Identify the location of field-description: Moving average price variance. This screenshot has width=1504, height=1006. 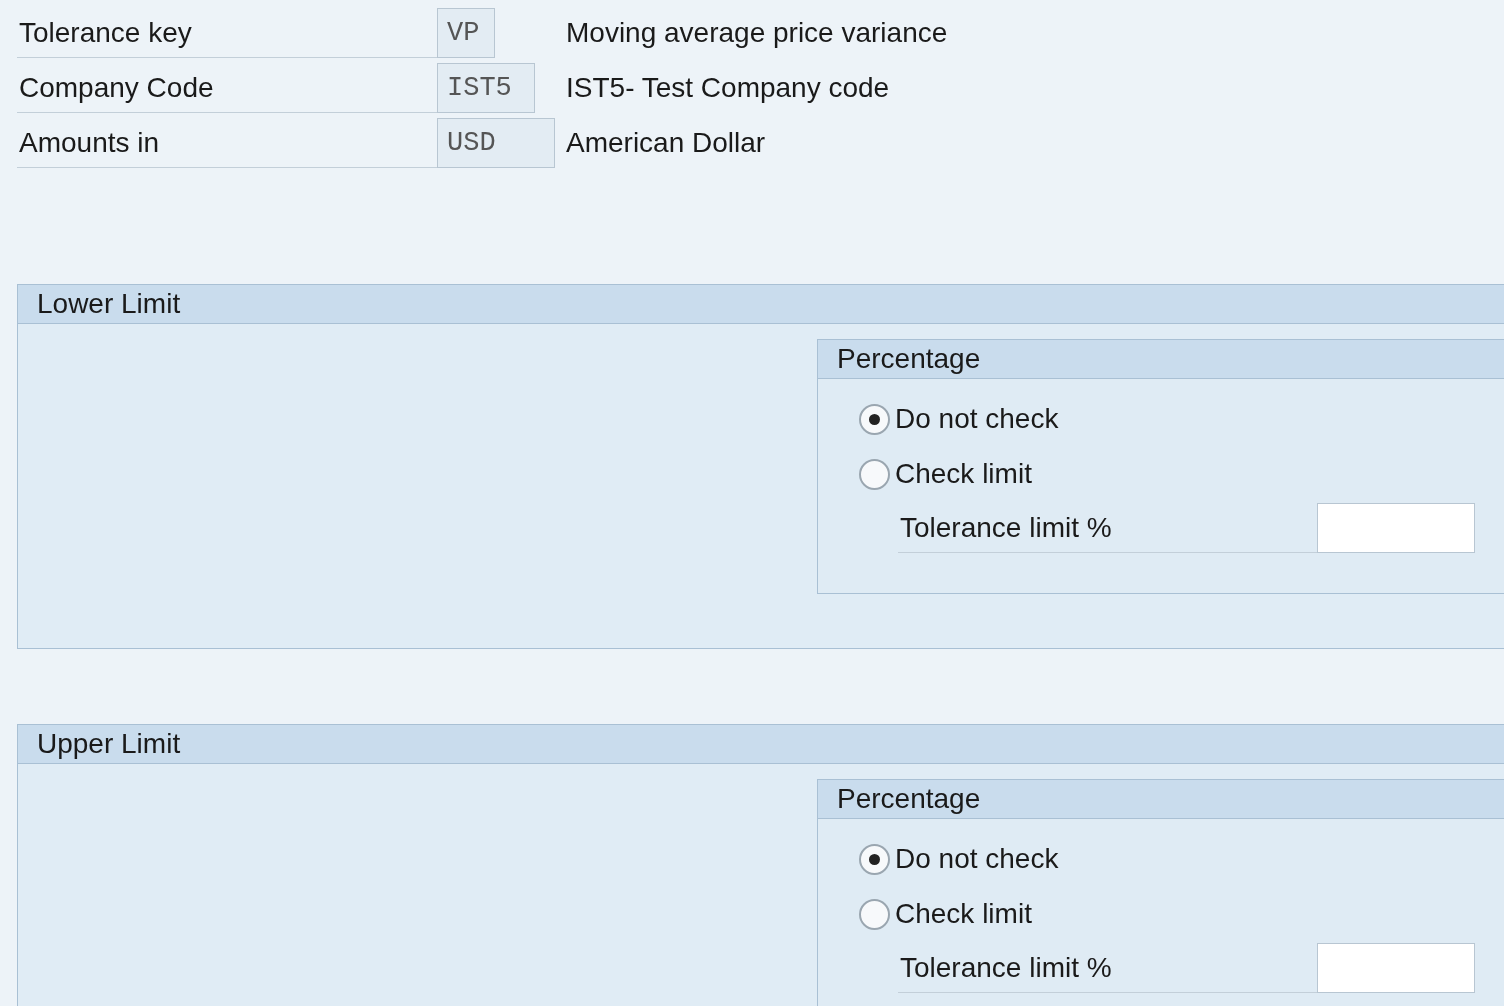
(757, 33).